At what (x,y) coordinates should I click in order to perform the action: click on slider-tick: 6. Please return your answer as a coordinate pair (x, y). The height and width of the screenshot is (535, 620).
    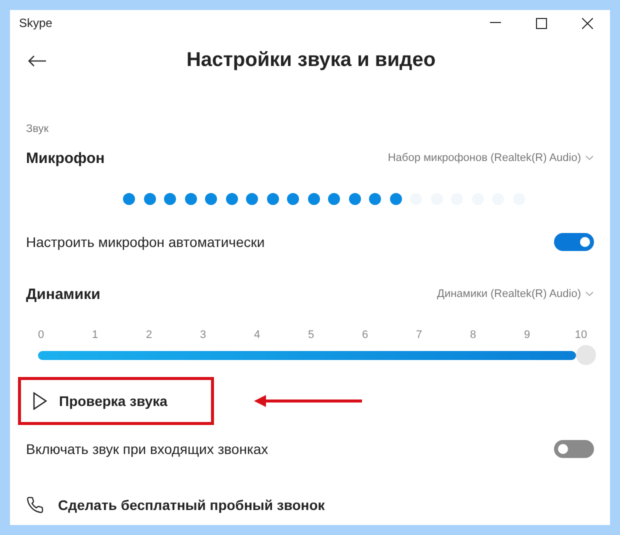
    Looking at the image, I should click on (365, 335).